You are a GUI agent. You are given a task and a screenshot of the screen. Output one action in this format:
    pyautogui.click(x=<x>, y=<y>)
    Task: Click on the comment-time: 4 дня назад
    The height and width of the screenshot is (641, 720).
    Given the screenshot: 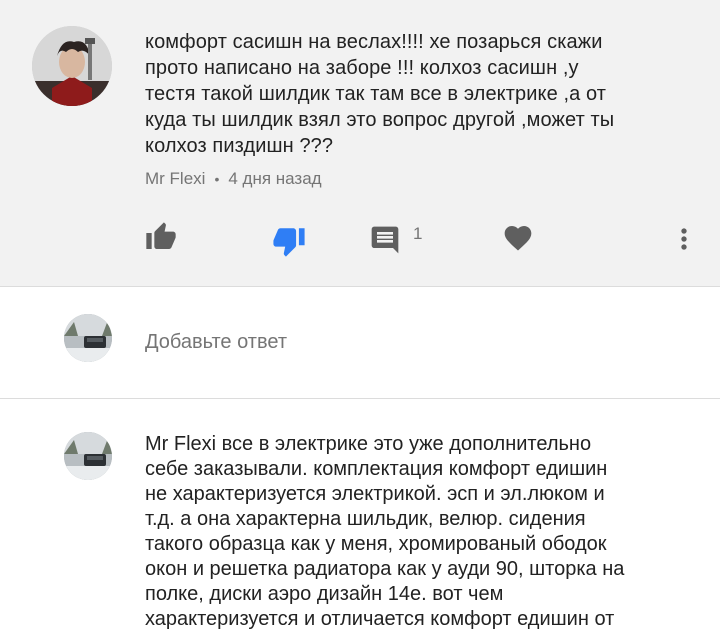 What is the action you would take?
    pyautogui.click(x=275, y=178)
    